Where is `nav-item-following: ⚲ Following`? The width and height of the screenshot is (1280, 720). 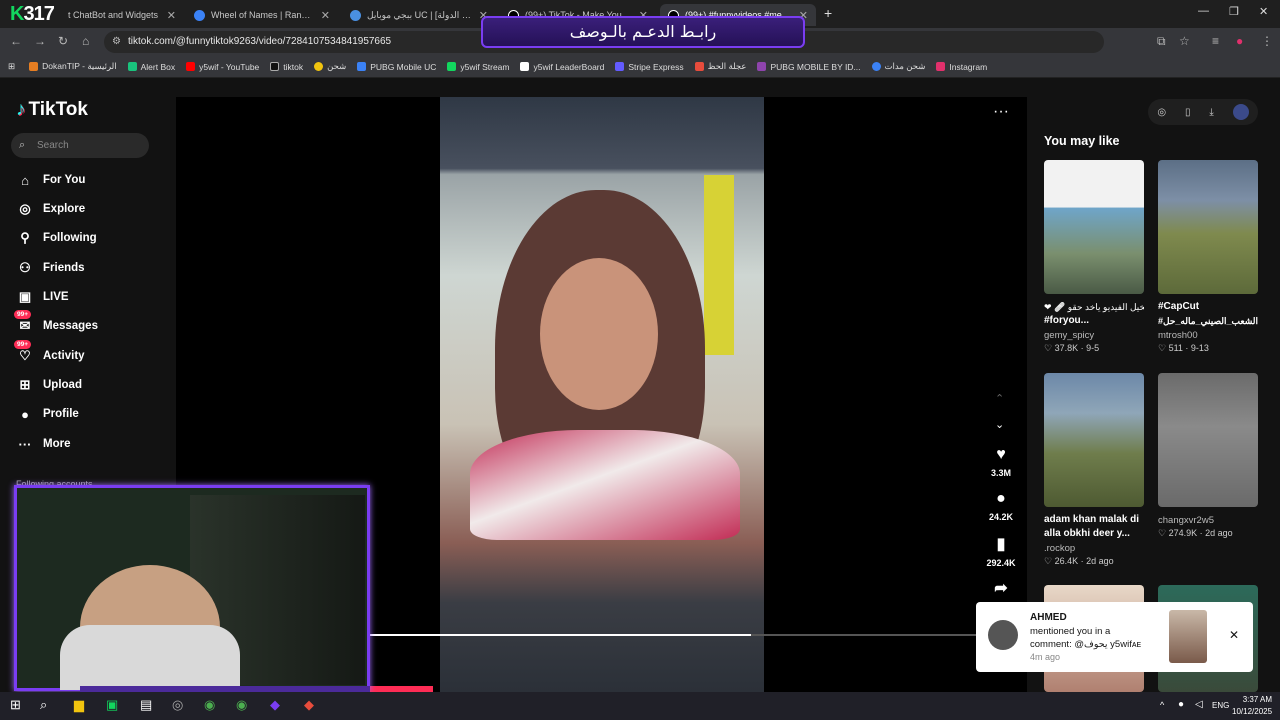
nav-item-following: ⚲ Following is located at coordinates (56, 238).